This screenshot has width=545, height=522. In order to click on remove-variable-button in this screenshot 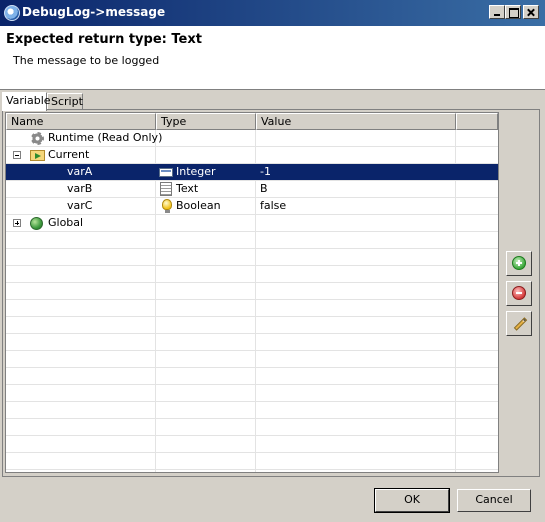, I will do `click(519, 293)`.